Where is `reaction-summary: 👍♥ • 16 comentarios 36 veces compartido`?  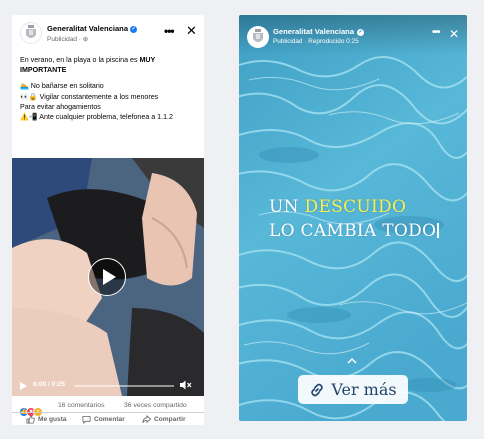 reaction-summary: 👍♥ • 16 comentarios 36 veces compartido is located at coordinates (108, 408).